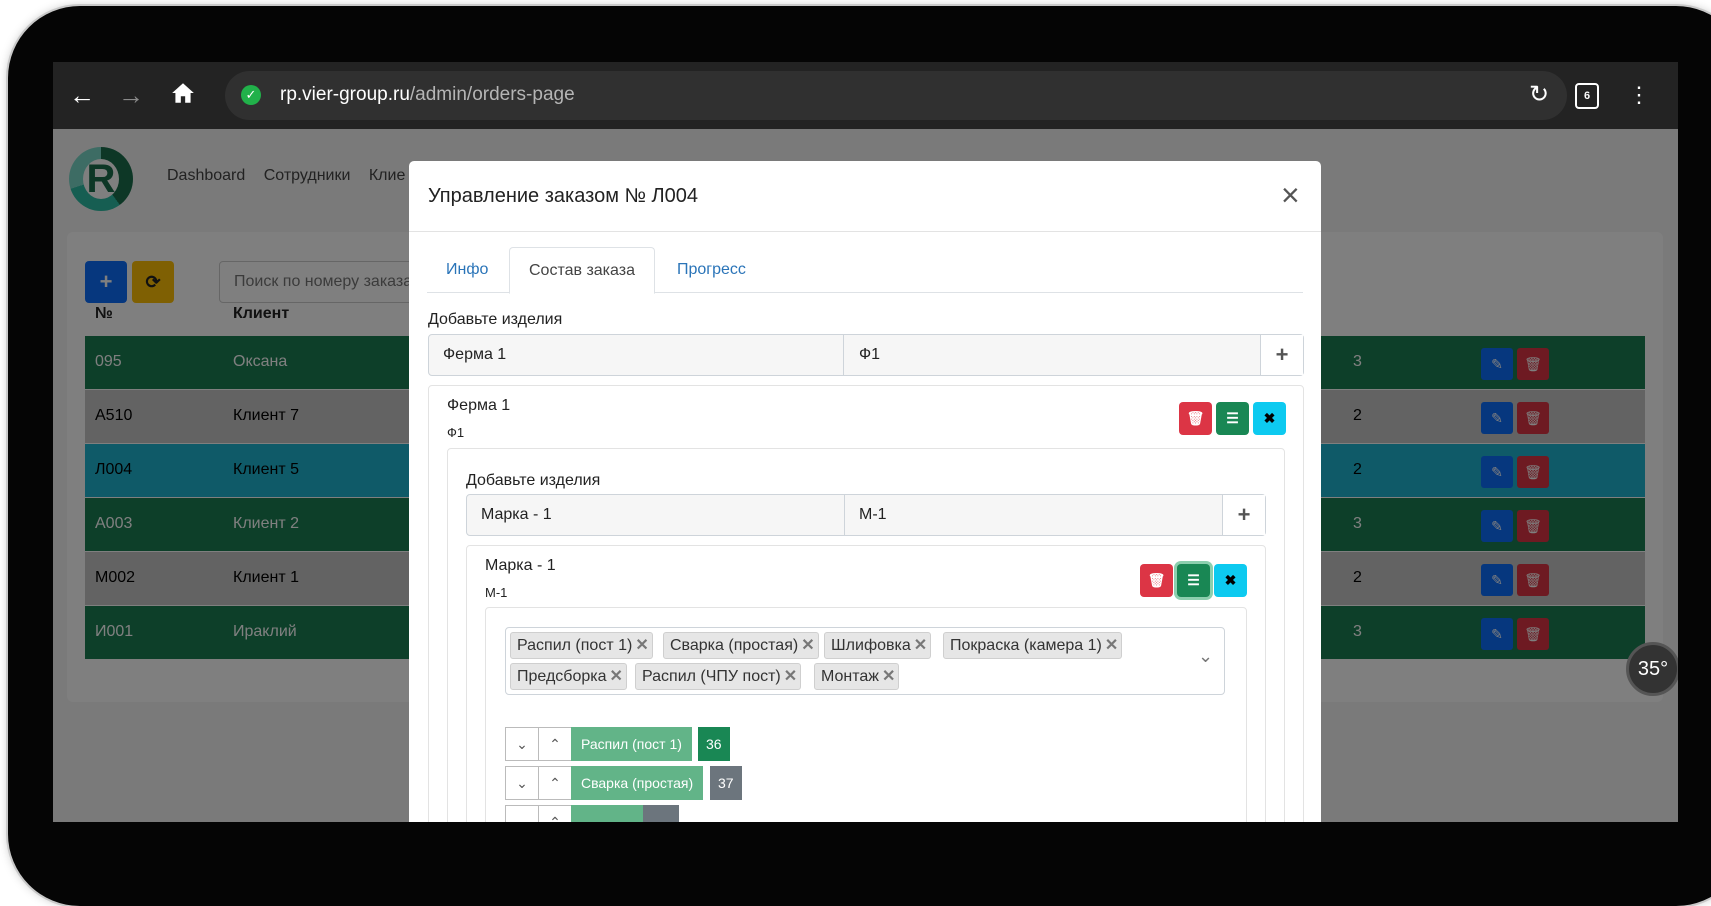  Describe the element at coordinates (568, 676) in the screenshot. I see `operation-tag: Предсборка ✕` at that location.